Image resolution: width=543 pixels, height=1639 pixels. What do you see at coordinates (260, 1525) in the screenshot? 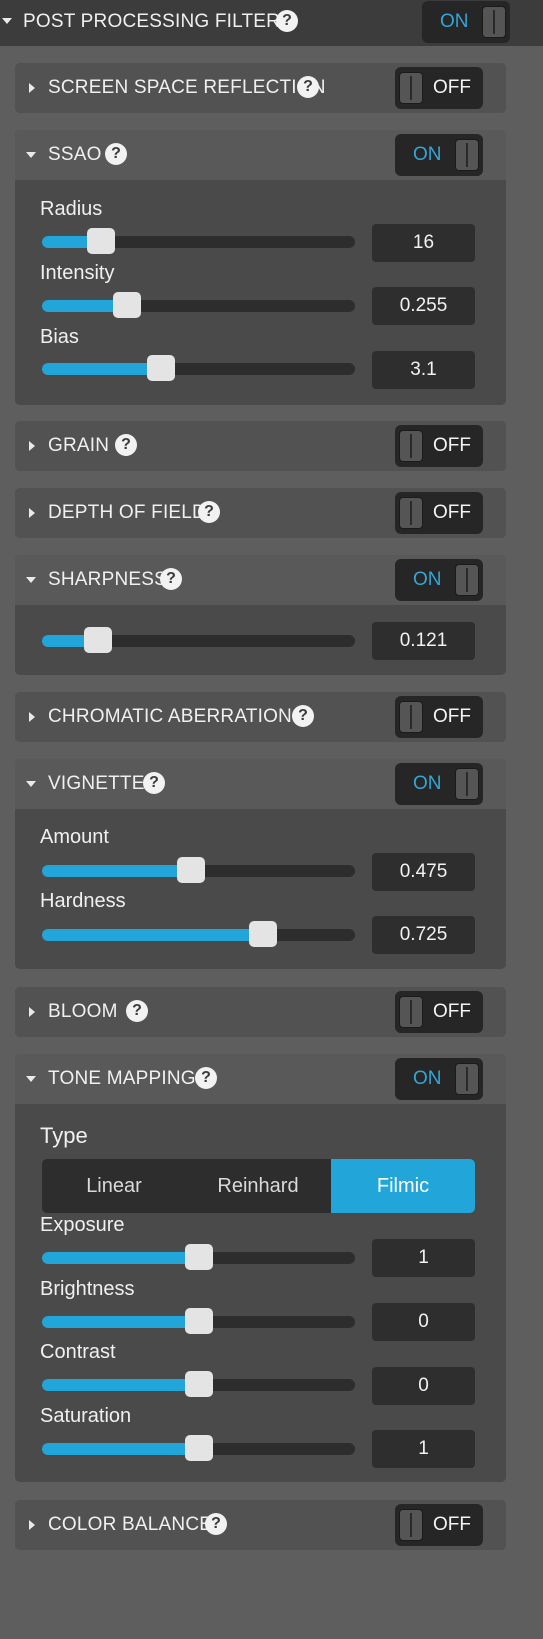
I see `panel-header-color-balance: COLOR BALANCE ? OFF` at bounding box center [260, 1525].